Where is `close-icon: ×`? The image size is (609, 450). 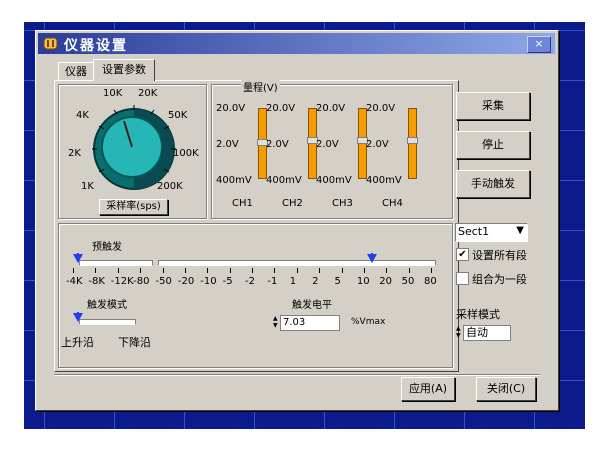
close-icon: × is located at coordinates (539, 44).